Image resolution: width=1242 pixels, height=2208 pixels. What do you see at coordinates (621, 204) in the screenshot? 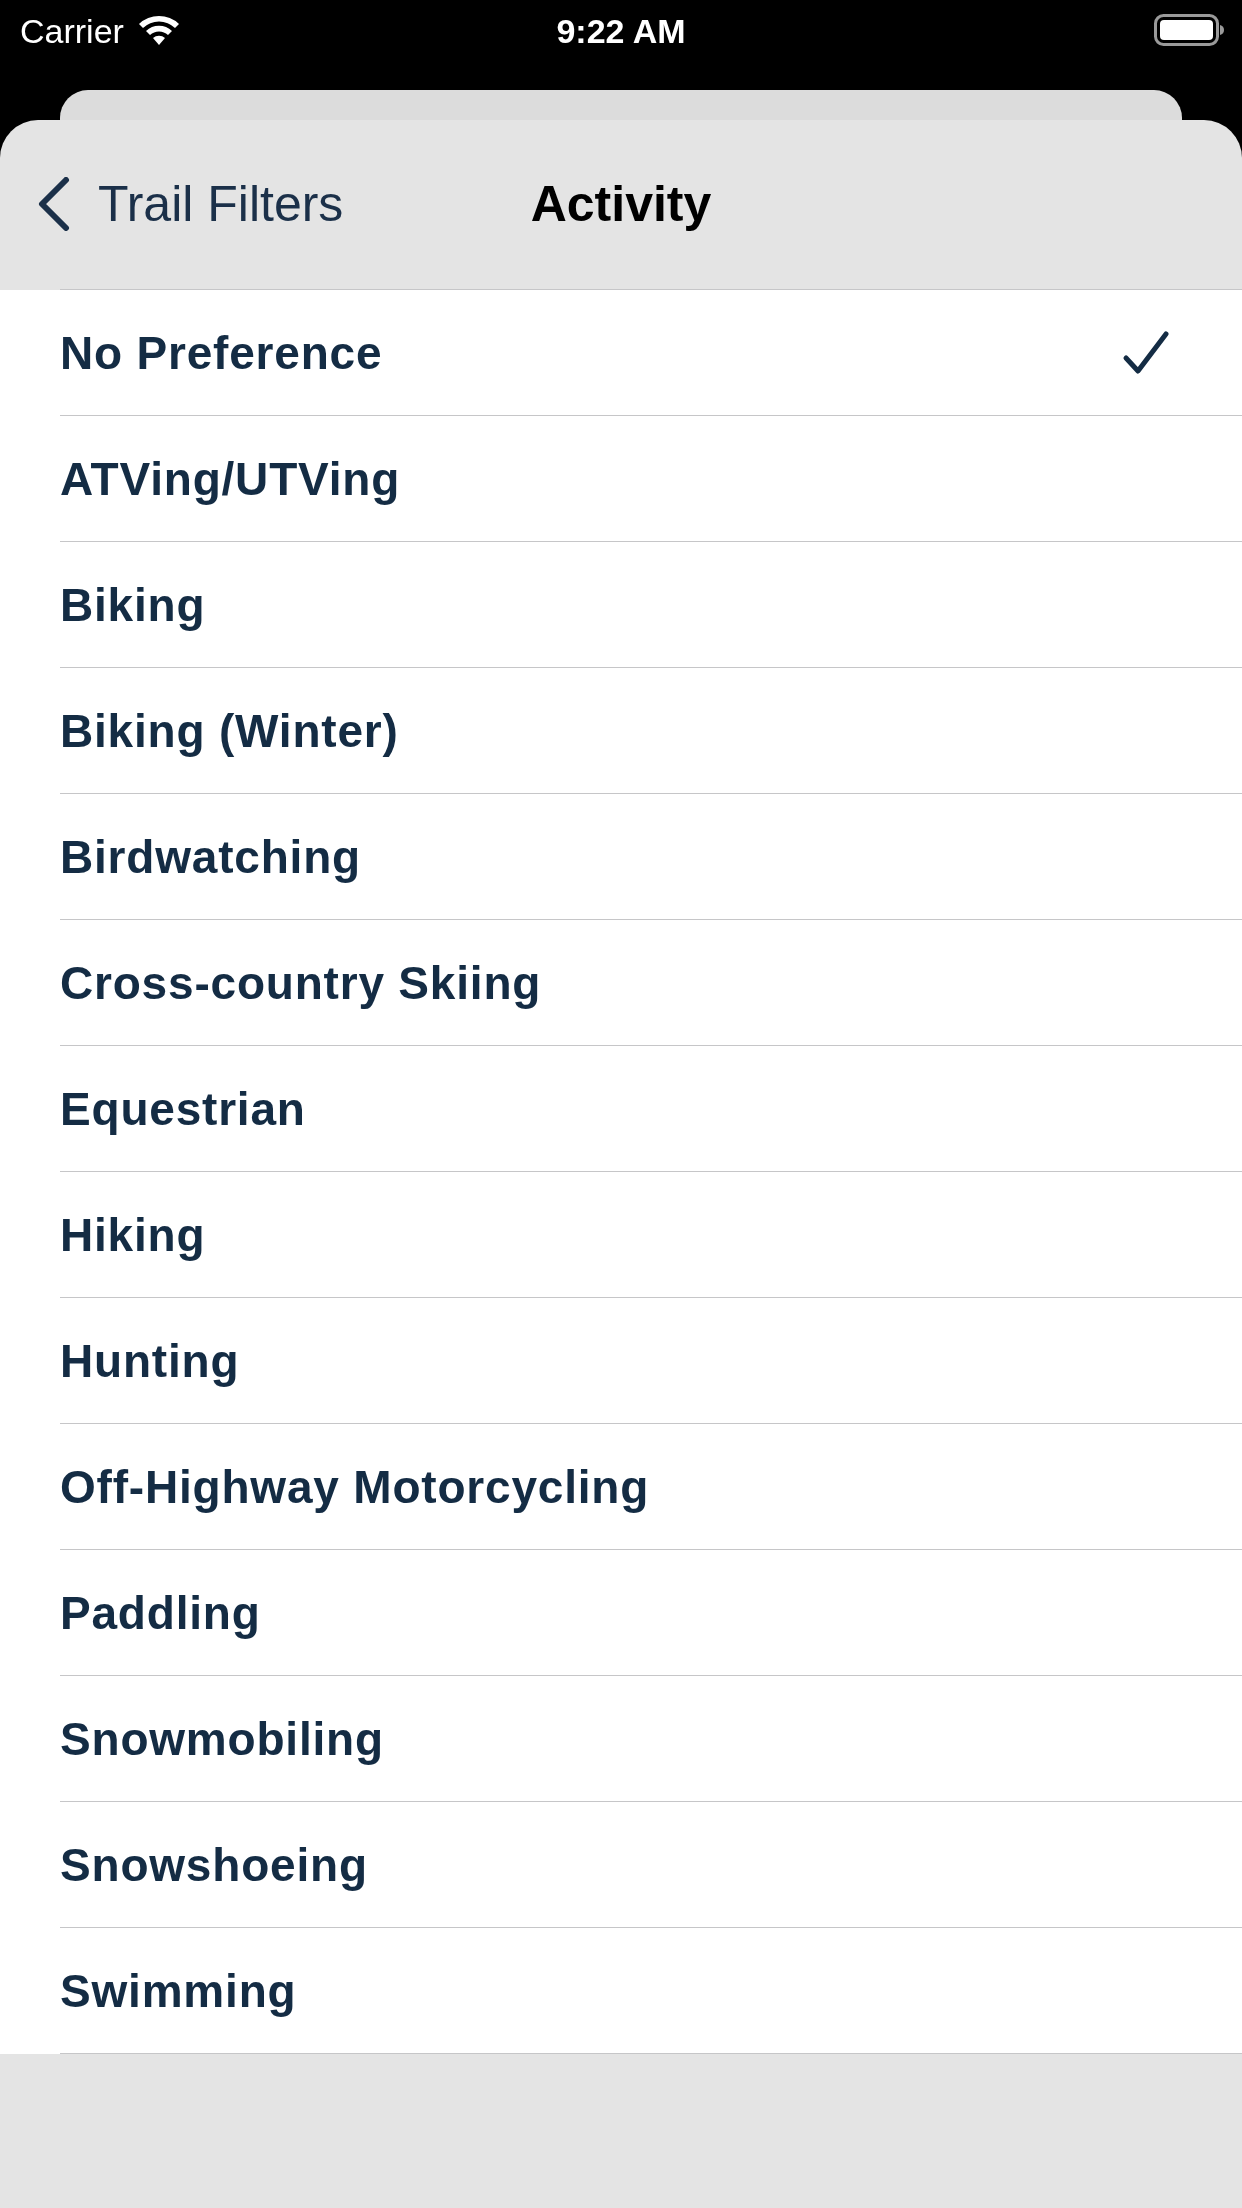
I see `nav-title: Activity` at bounding box center [621, 204].